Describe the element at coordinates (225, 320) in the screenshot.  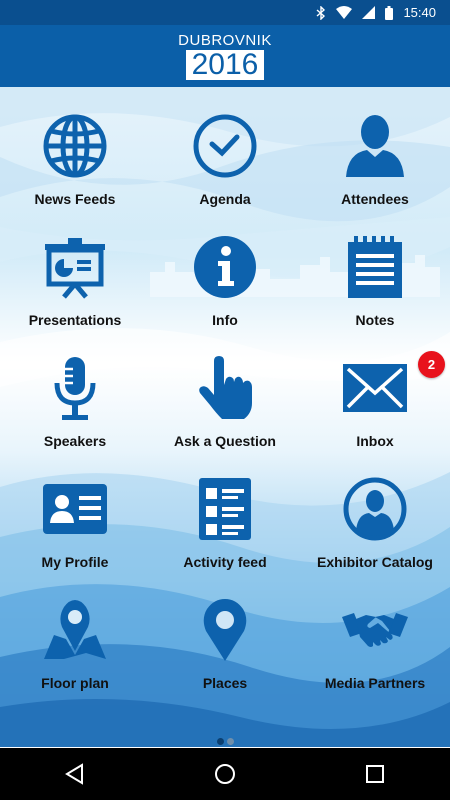
I see `menu-item-label: Info` at that location.